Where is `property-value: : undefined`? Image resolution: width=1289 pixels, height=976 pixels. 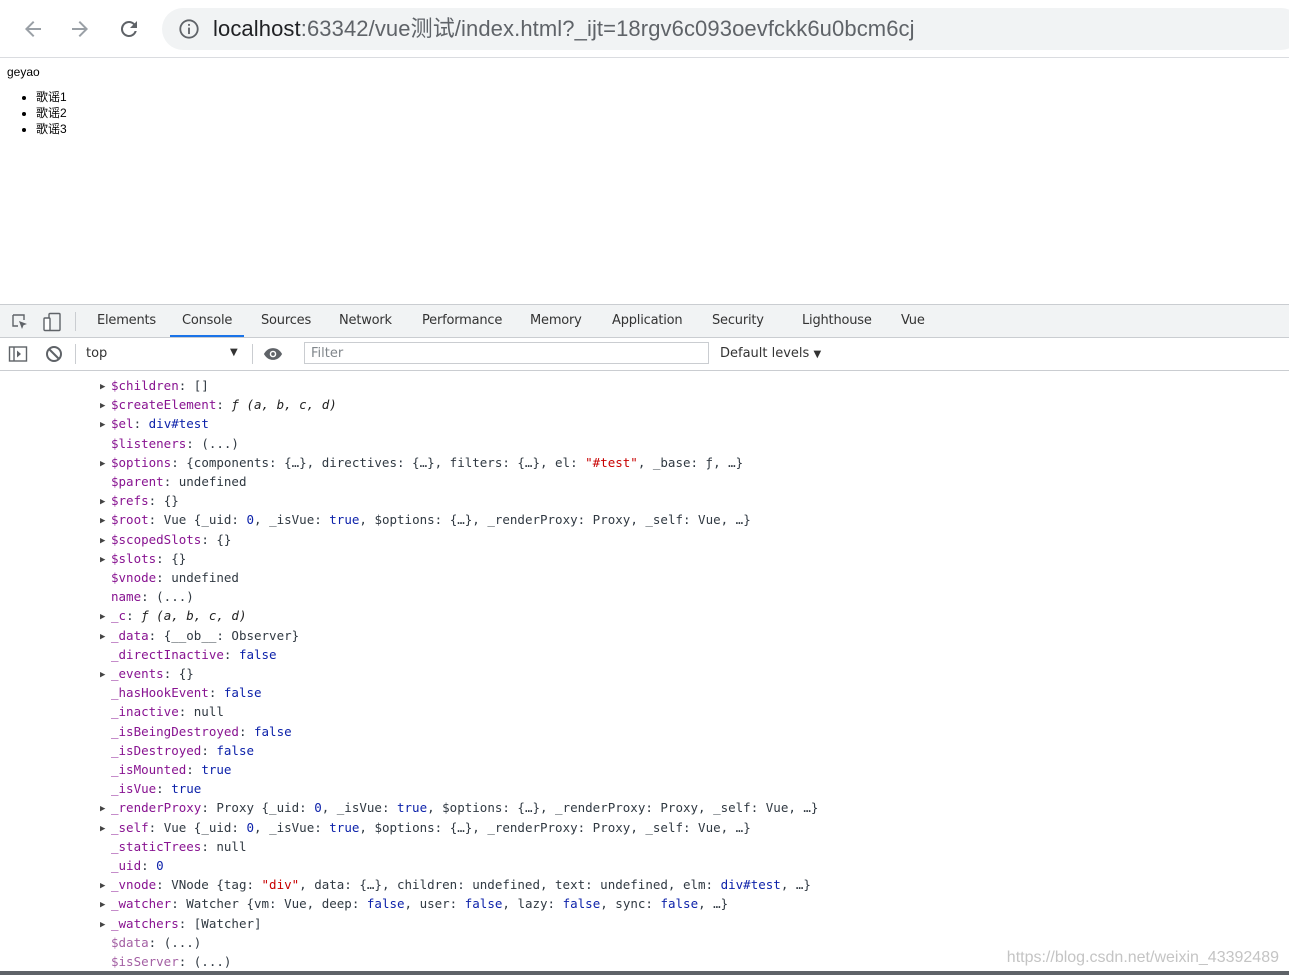 property-value: : undefined is located at coordinates (205, 481).